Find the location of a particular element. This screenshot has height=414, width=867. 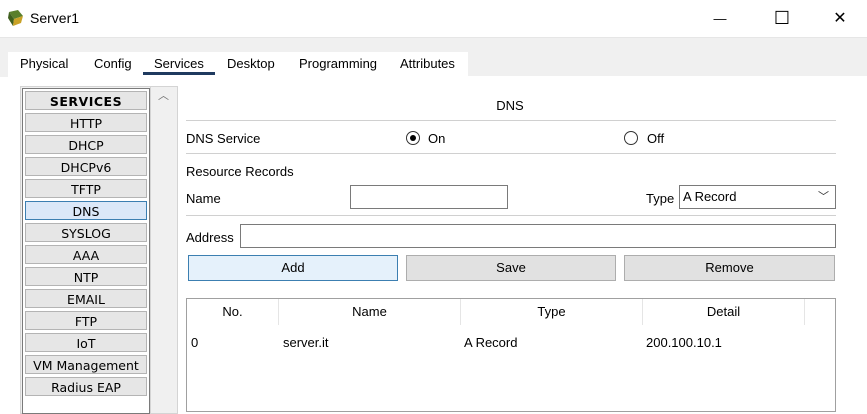

chevron-down-icon: ﹀ is located at coordinates (823, 197).